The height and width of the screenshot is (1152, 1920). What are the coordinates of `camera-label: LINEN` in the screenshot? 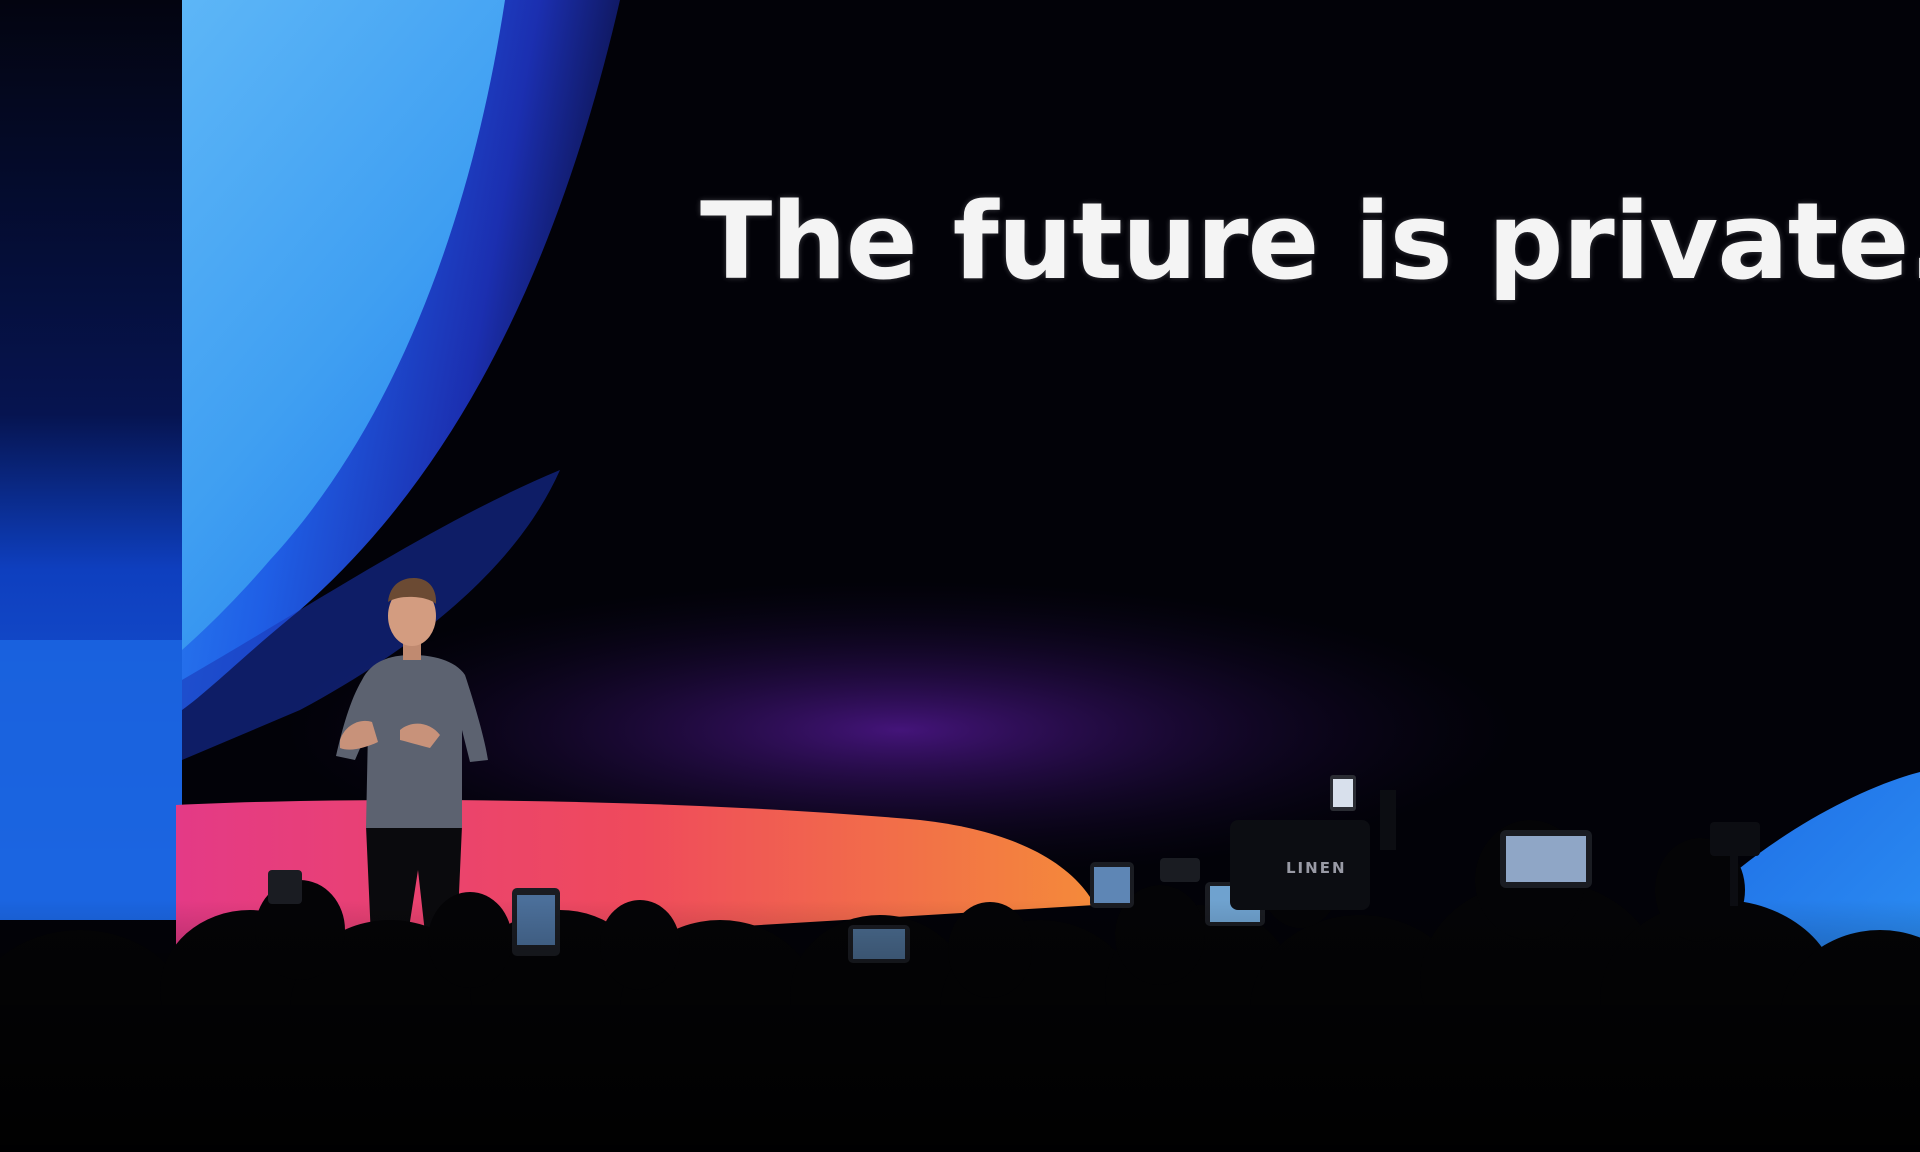 It's located at (1316, 868).